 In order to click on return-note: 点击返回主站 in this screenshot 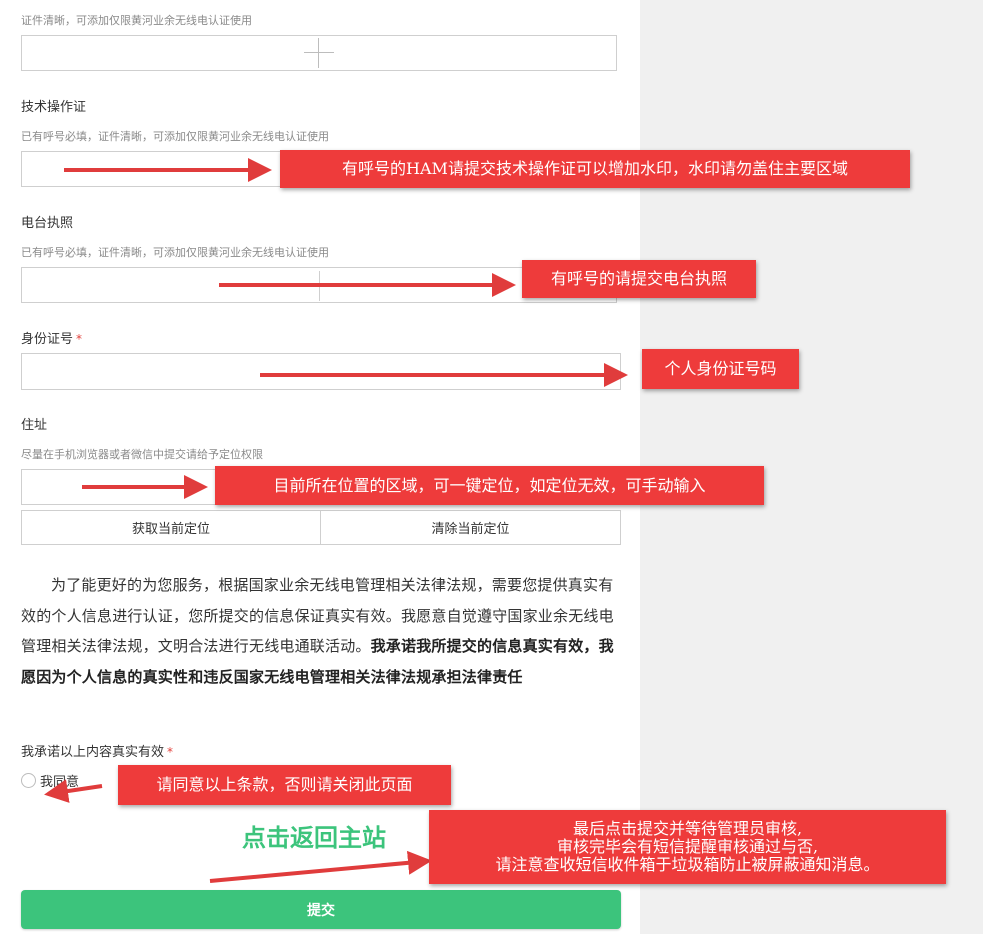, I will do `click(314, 838)`.